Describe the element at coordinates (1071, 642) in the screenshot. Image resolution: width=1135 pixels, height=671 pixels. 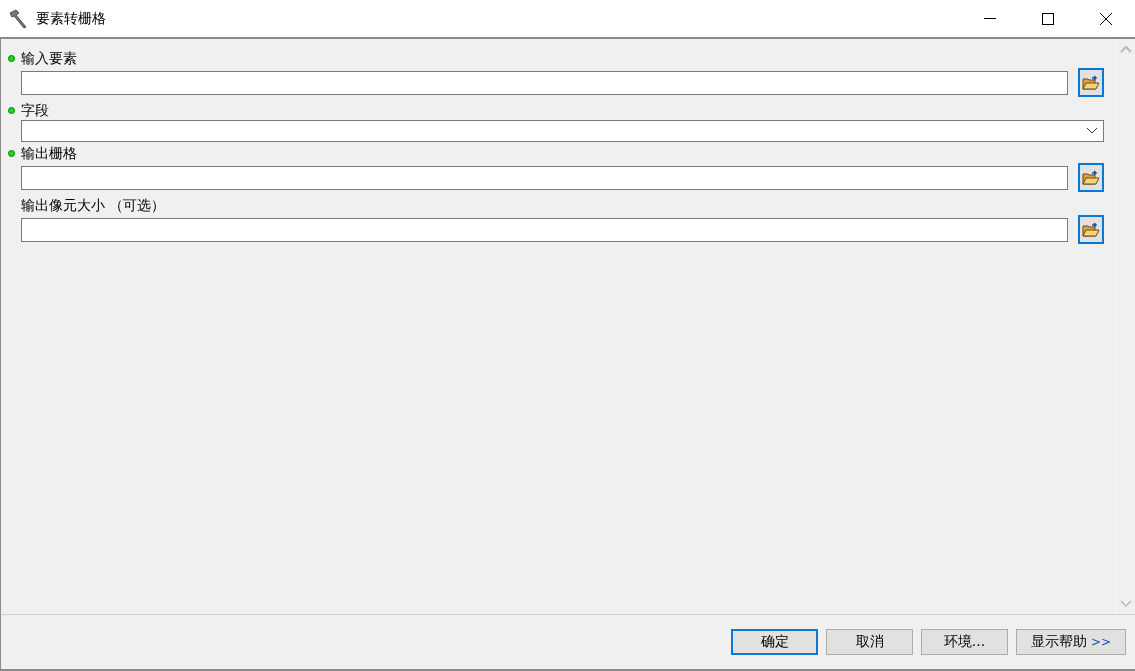
I see `dialog-button: 显示帮助 >>` at that location.